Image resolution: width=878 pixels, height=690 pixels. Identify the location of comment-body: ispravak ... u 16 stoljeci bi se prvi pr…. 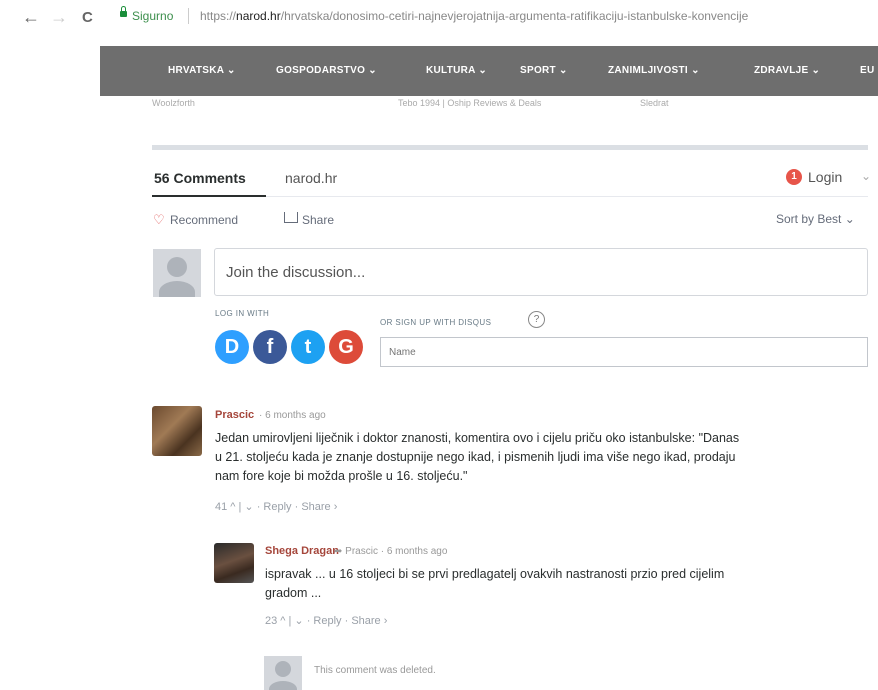
(565, 584).